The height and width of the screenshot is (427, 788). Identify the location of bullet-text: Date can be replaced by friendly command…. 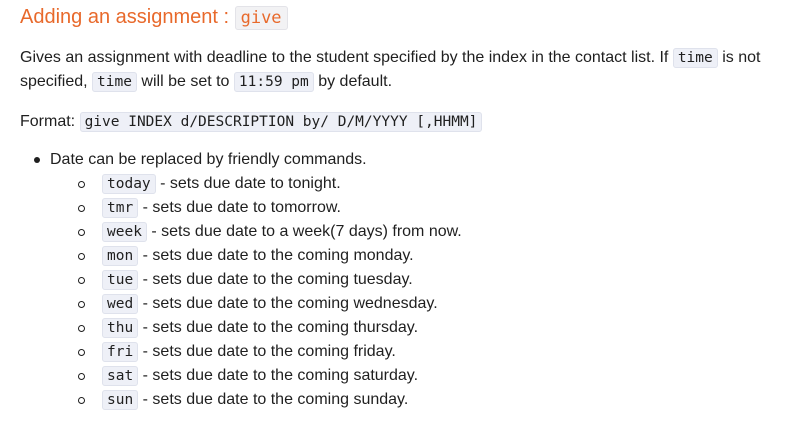
(208, 159).